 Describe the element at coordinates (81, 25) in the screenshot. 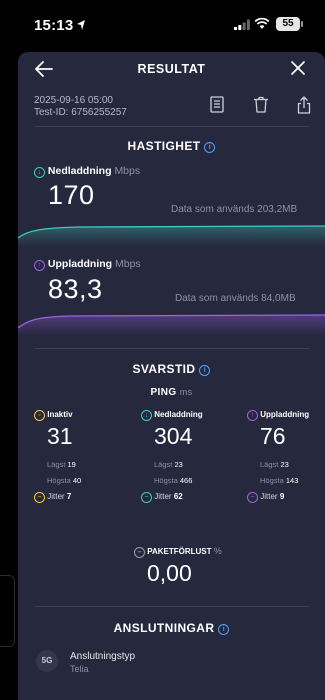

I see `location-arrow-icon` at that location.